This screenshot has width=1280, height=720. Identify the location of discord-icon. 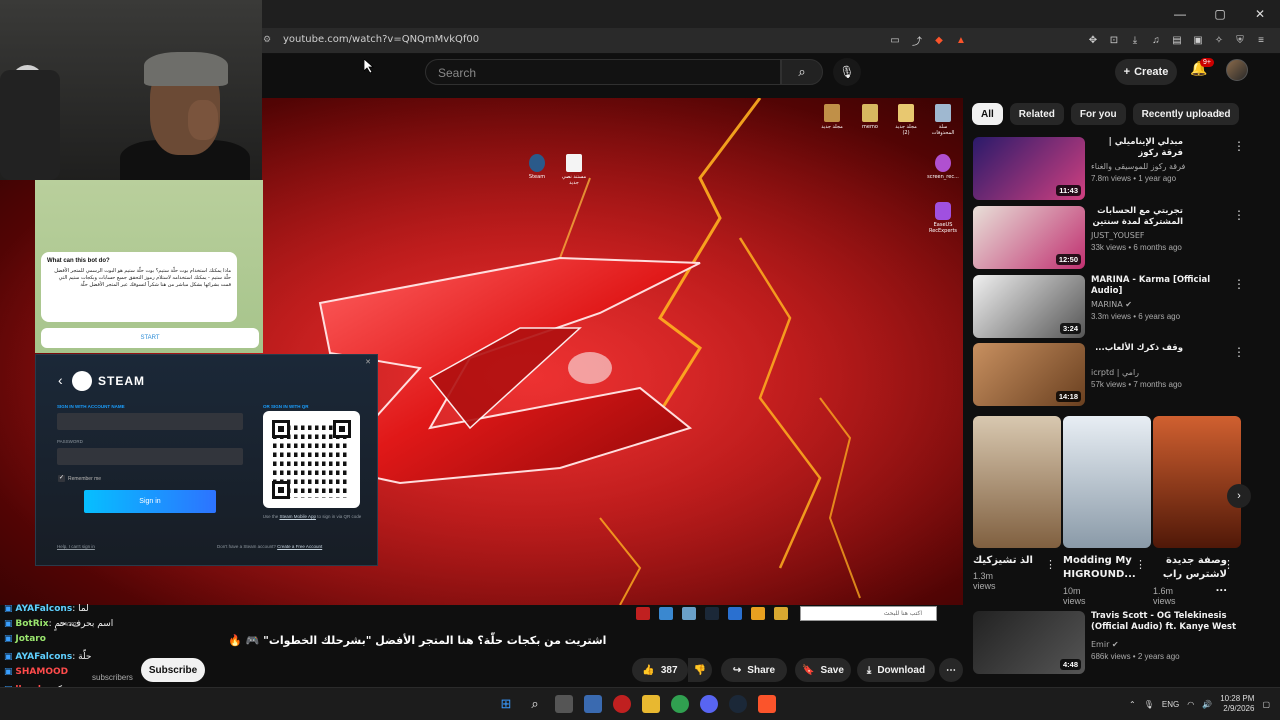
(709, 704).